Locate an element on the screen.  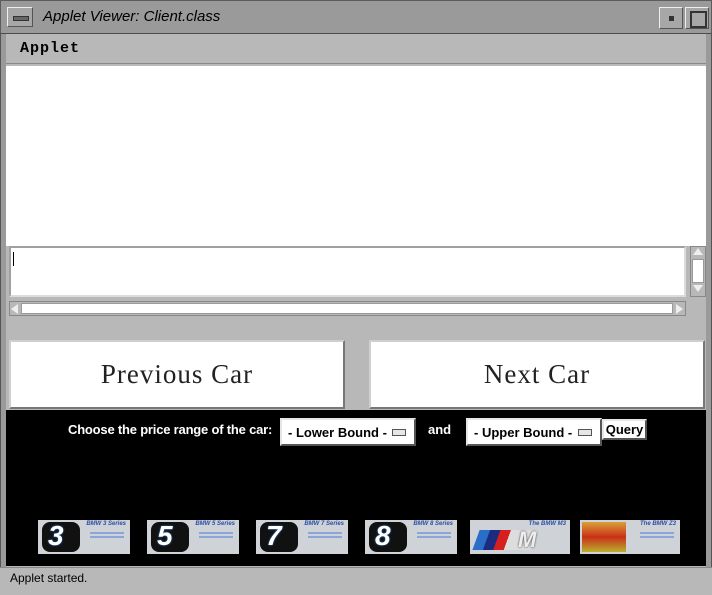
thumbnail-caption: The BMW M3 is located at coordinates (547, 524).